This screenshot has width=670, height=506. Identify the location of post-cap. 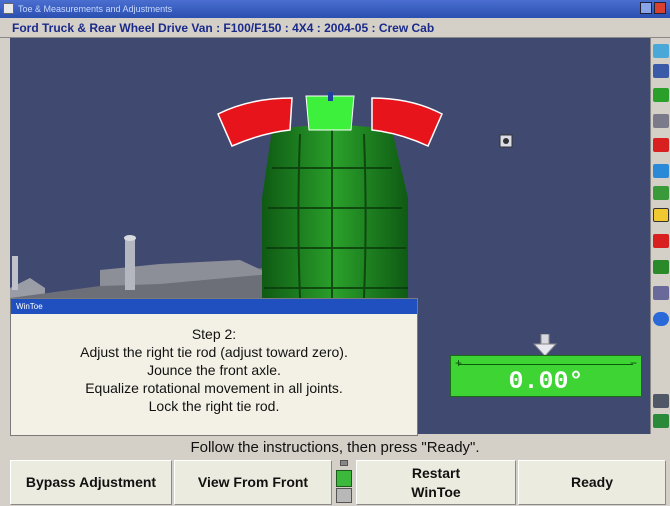
(130, 238).